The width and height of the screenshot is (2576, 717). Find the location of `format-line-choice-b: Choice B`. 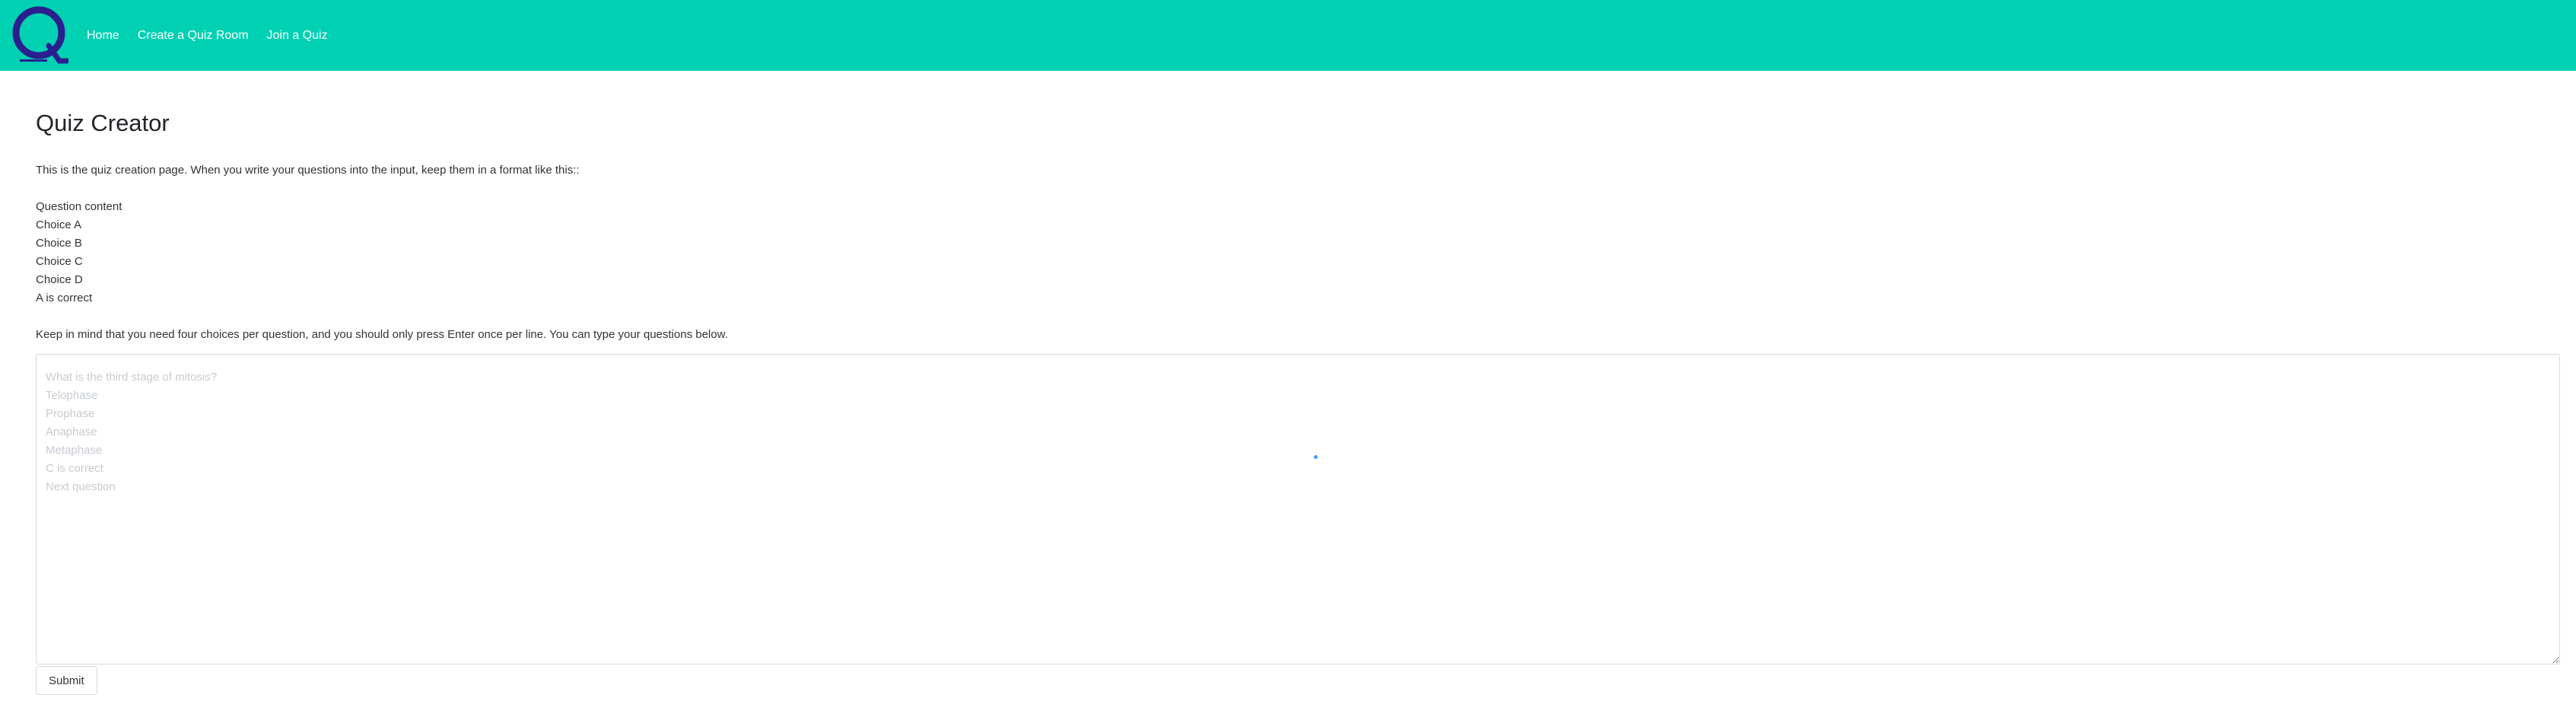

format-line-choice-b: Choice B is located at coordinates (59, 244).